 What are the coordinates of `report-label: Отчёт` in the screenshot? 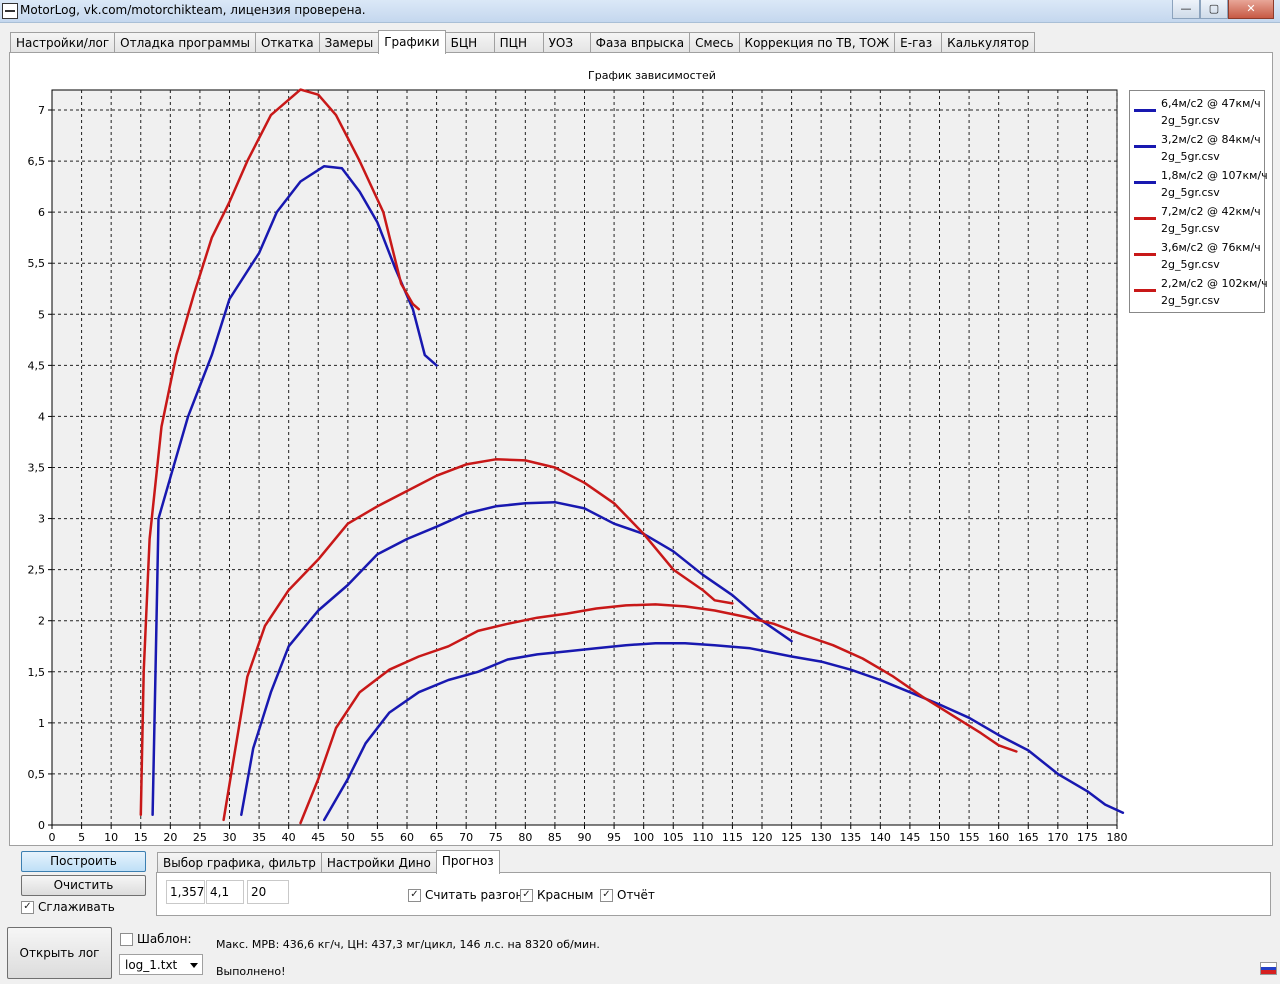 It's located at (636, 895).